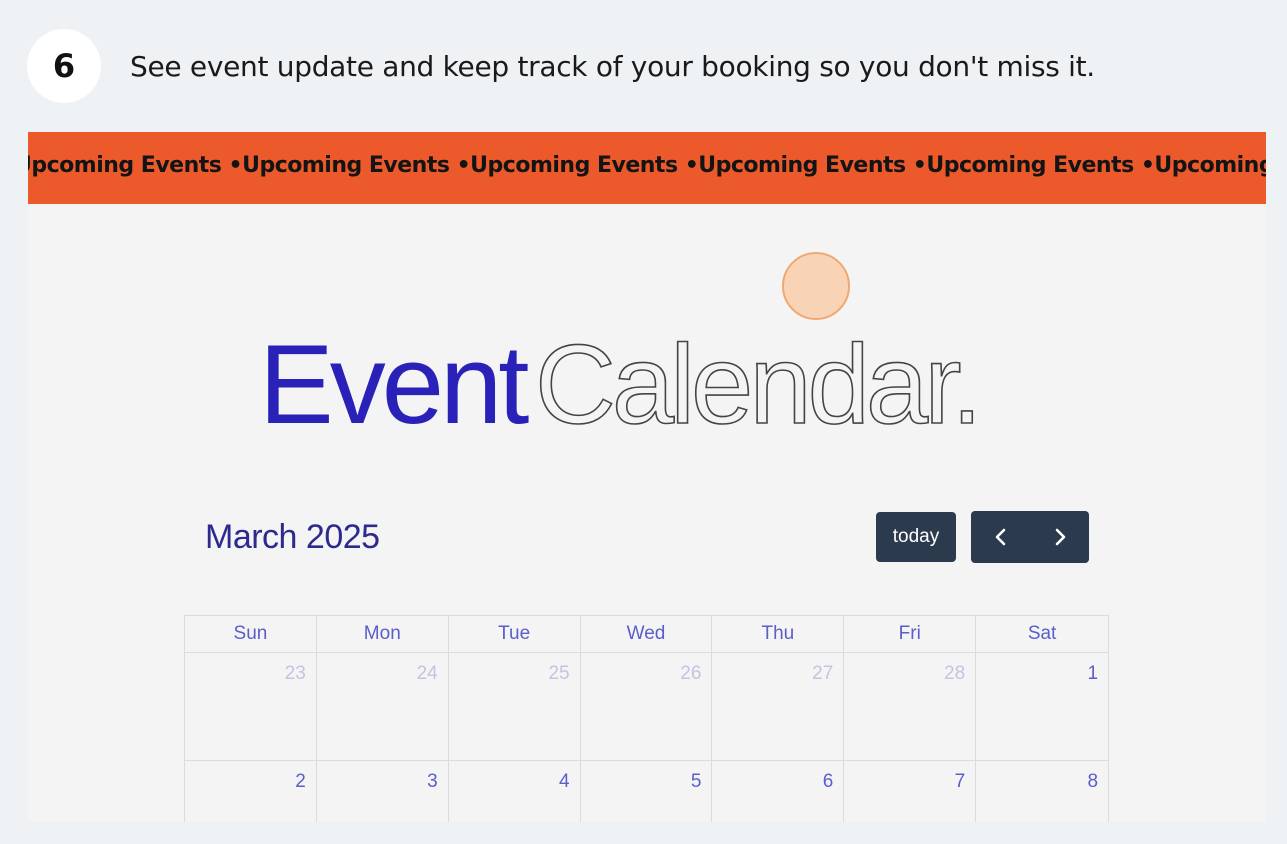 The height and width of the screenshot is (844, 1287). I want to click on day-number: 6, so click(777, 777).